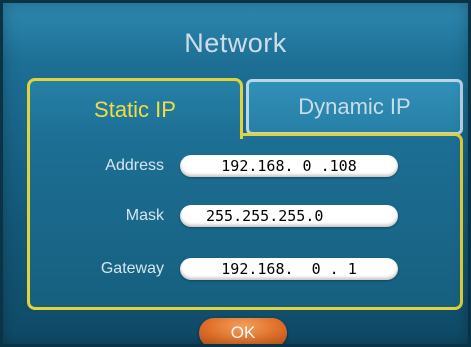 This screenshot has width=471, height=347. Describe the element at coordinates (235, 43) in the screenshot. I see `page-title: Network` at that location.